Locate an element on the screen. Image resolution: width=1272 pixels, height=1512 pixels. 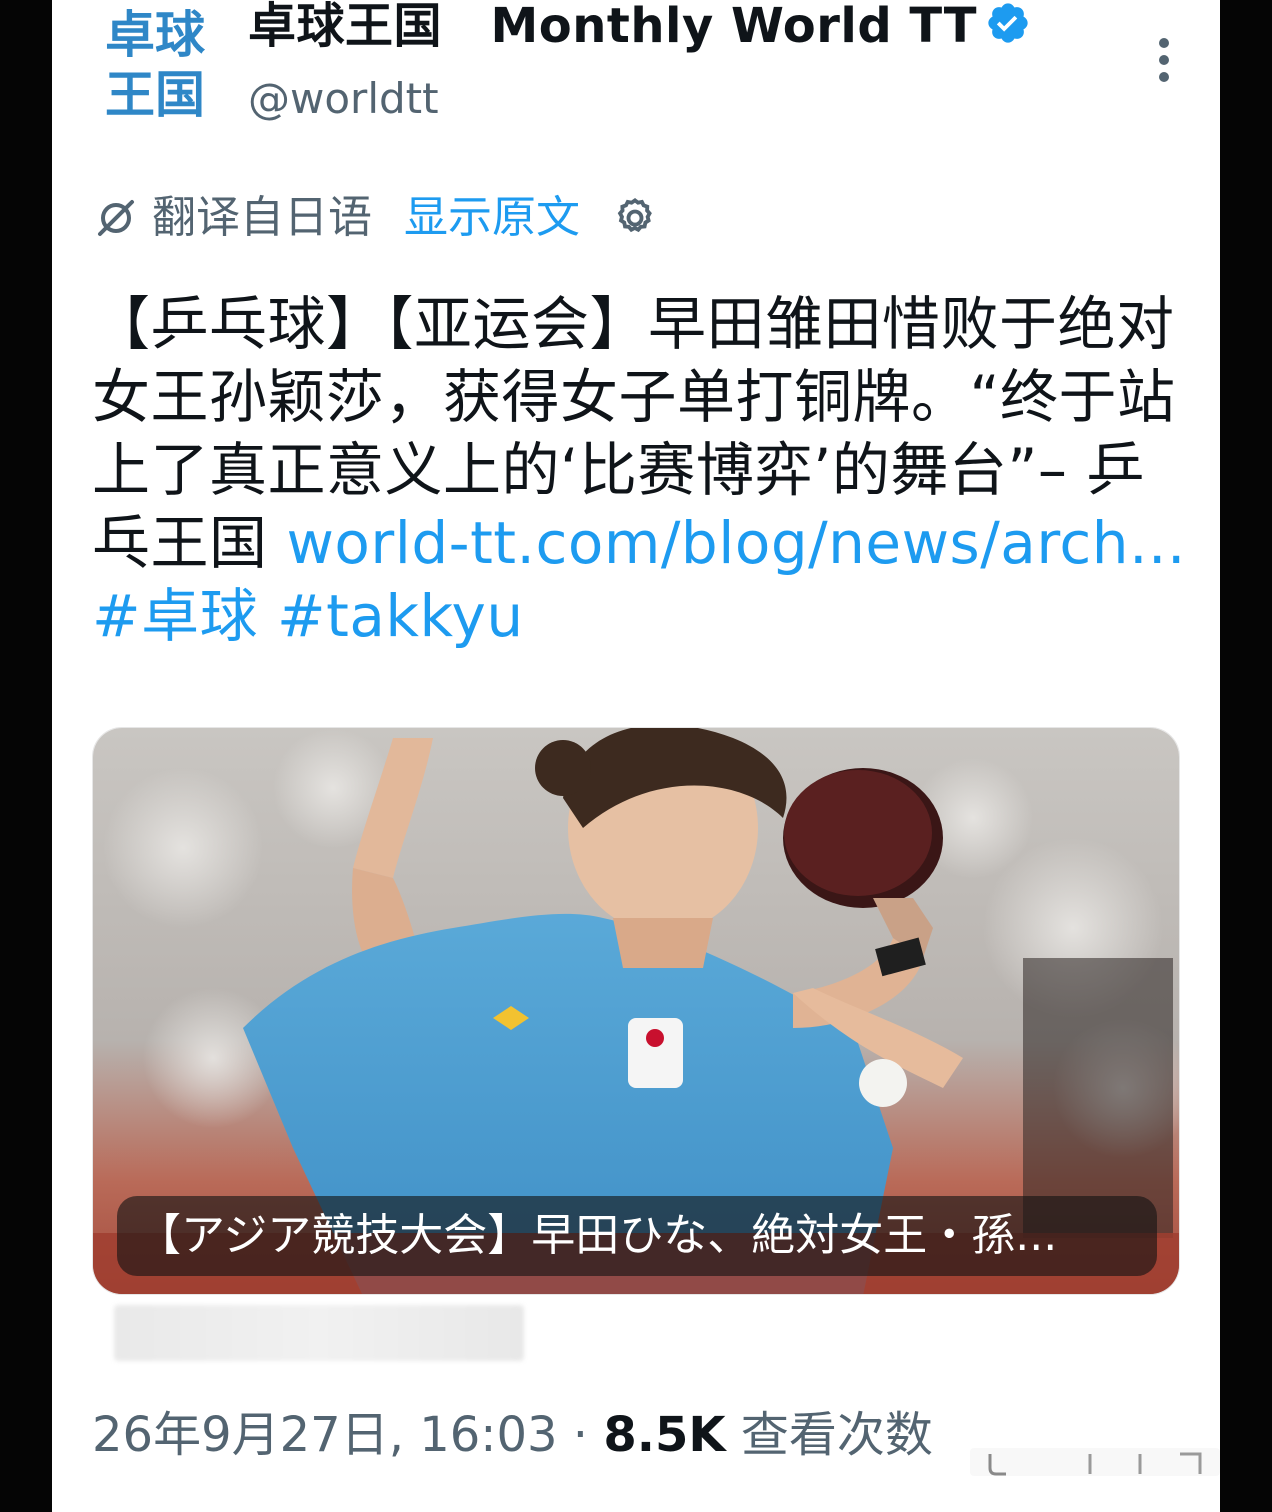
tweet-meta: 26年9月27日, 16:03 · 8.5K 查看次数 is located at coordinates (512, 1435).